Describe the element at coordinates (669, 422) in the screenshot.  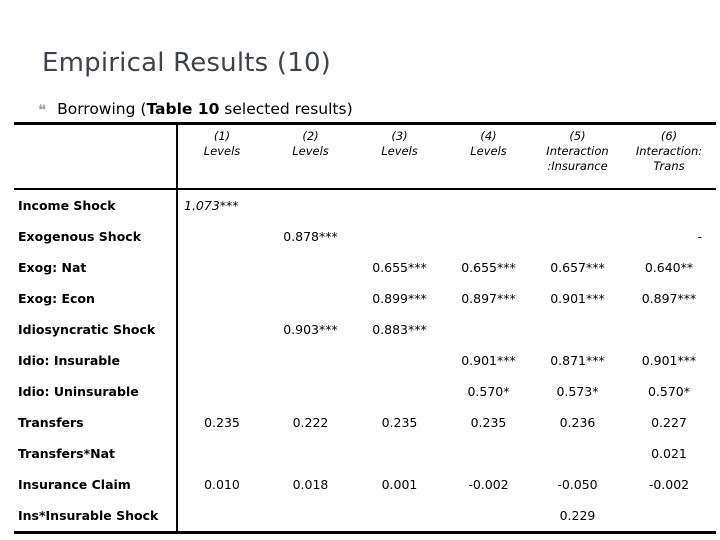
I see `table-cell: 0.227` at that location.